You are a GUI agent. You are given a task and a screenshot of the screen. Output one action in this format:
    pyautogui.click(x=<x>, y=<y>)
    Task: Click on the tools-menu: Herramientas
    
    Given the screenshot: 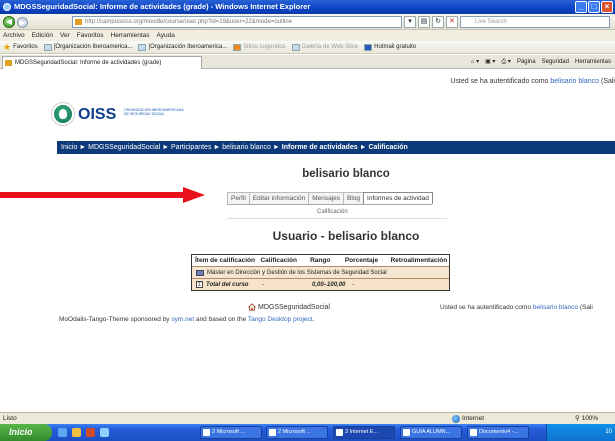 What is the action you would take?
    pyautogui.click(x=593, y=62)
    